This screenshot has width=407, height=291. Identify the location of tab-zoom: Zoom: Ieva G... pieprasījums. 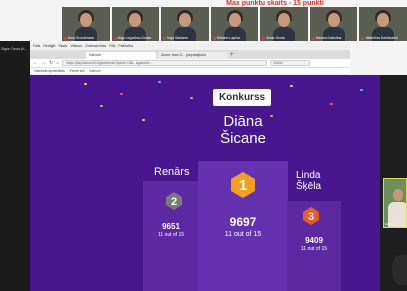
(193, 55).